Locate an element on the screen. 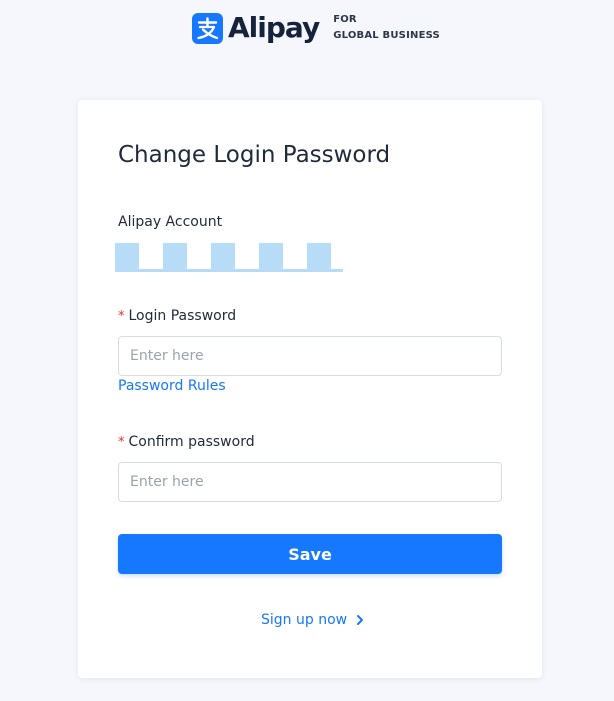 The height and width of the screenshot is (701, 614). page-title: Change Login Password is located at coordinates (254, 155).